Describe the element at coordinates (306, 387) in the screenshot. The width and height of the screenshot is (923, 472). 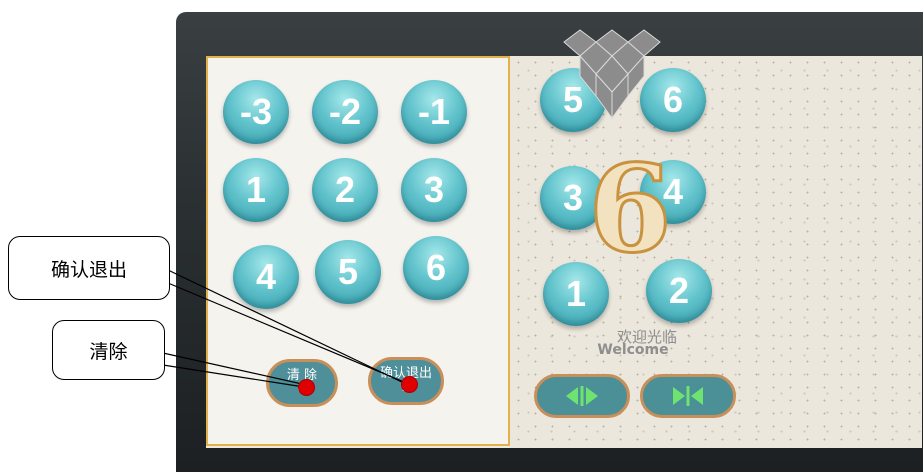
I see `clear-marker-dot` at that location.